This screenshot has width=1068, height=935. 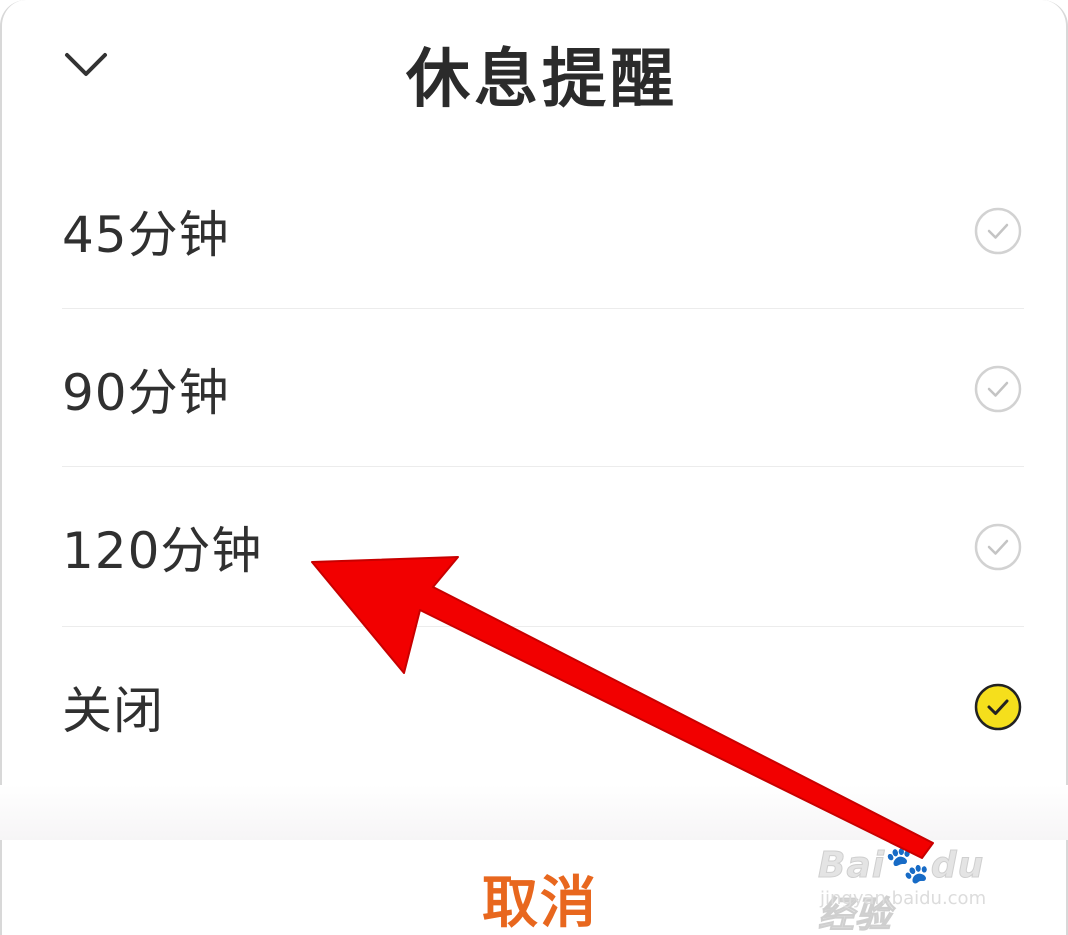 I want to click on option-label: 关闭, so click(x=113, y=711).